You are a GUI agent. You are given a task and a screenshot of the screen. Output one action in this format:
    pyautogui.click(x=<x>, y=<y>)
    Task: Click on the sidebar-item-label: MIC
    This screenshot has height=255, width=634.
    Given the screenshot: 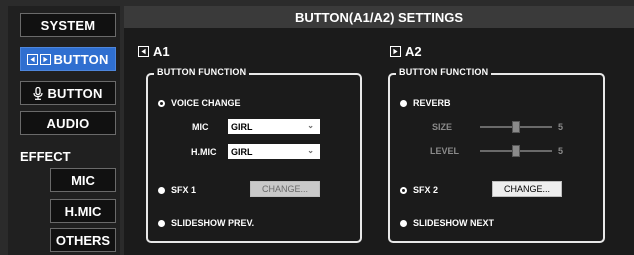 What is the action you would take?
    pyautogui.click(x=83, y=180)
    